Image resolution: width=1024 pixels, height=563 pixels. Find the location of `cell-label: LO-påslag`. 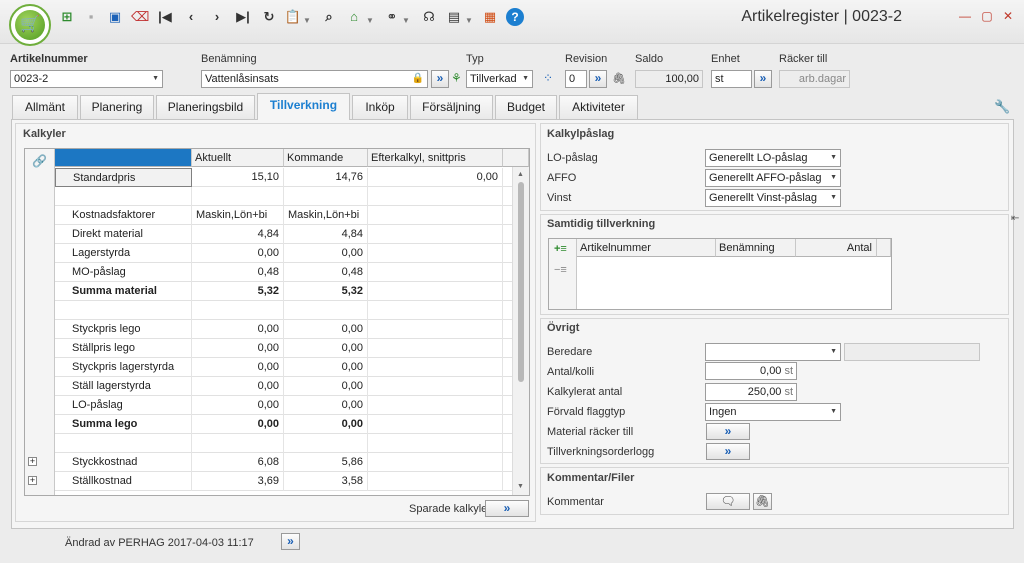

cell-label: LO-påslag is located at coordinates (123, 405).